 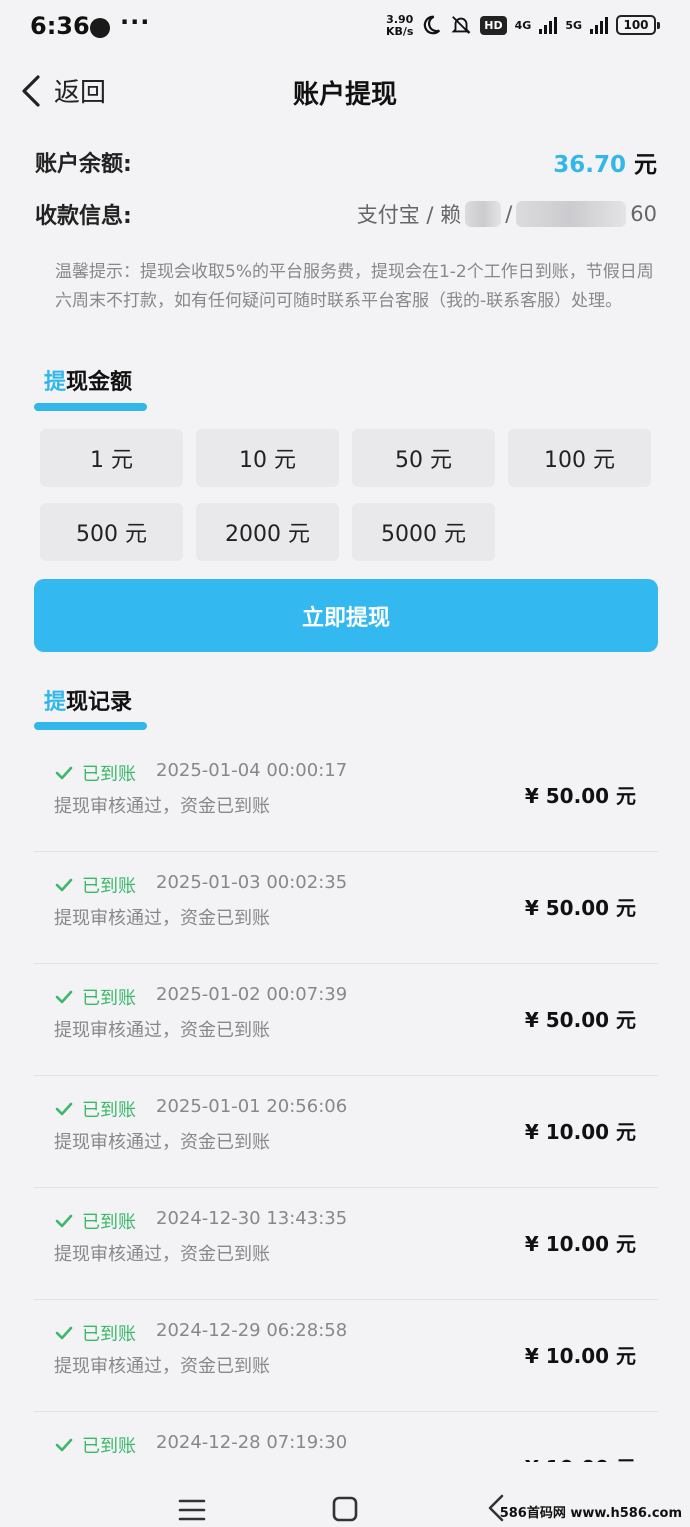 I want to click on net-speed: 3.90 KB/s, so click(x=399, y=26).